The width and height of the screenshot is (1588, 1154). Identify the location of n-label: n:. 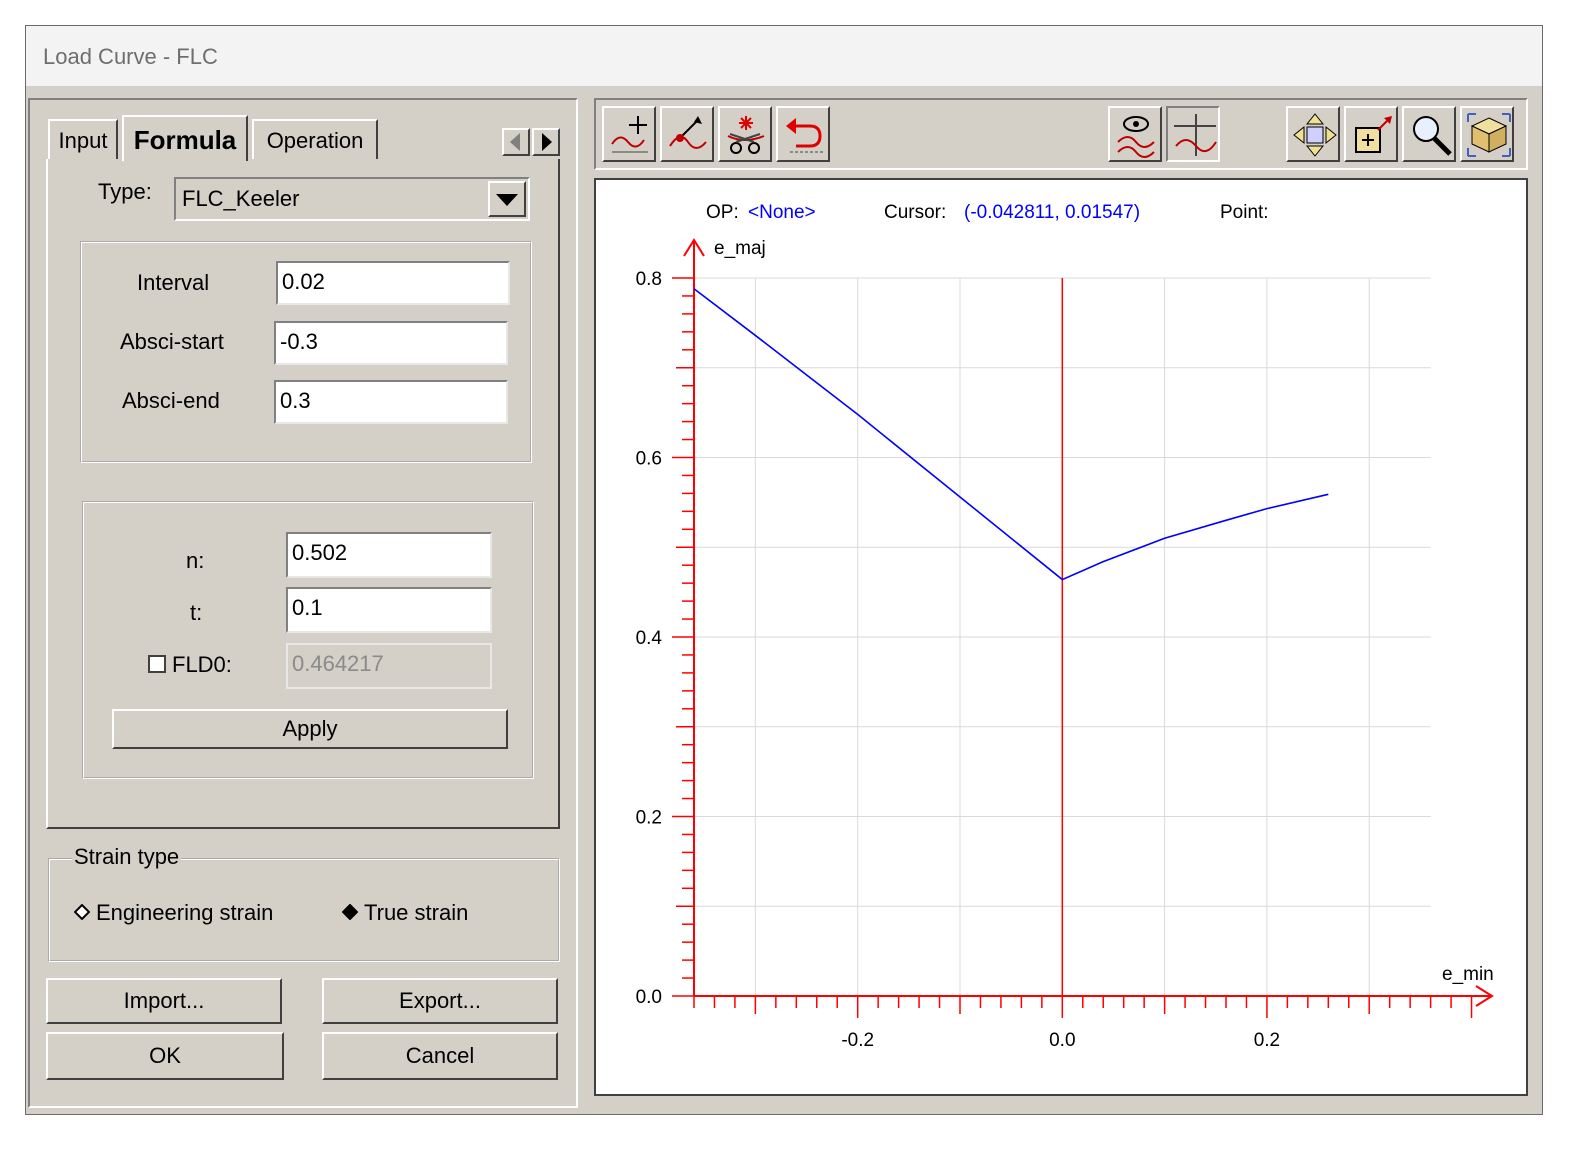
(195, 560).